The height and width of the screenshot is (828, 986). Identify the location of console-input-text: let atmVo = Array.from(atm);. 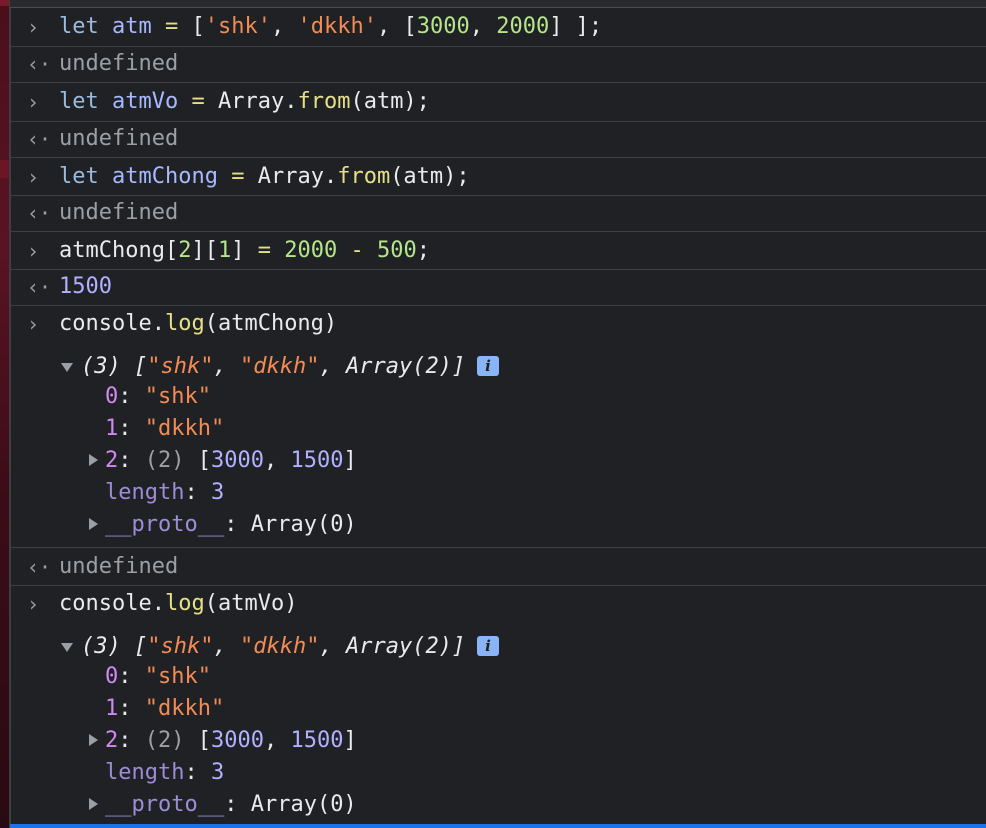
(244, 102).